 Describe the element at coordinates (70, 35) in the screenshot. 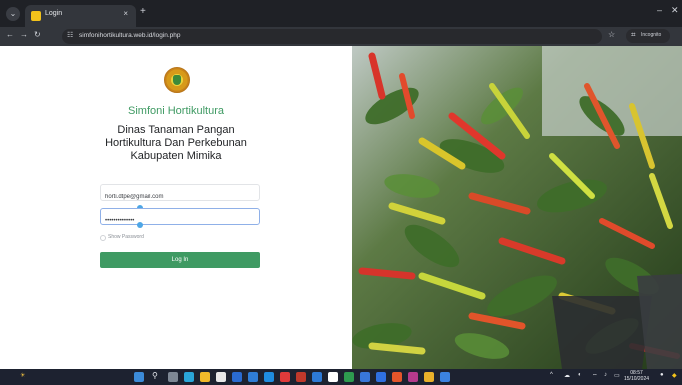

I see `site-info-icon: ☷` at that location.